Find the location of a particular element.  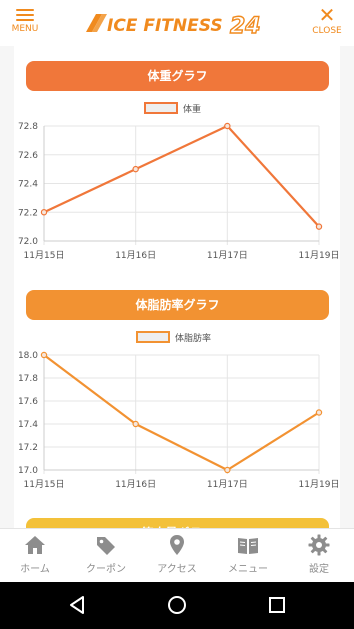

y-tick-label: 17.0 is located at coordinates (28, 471).